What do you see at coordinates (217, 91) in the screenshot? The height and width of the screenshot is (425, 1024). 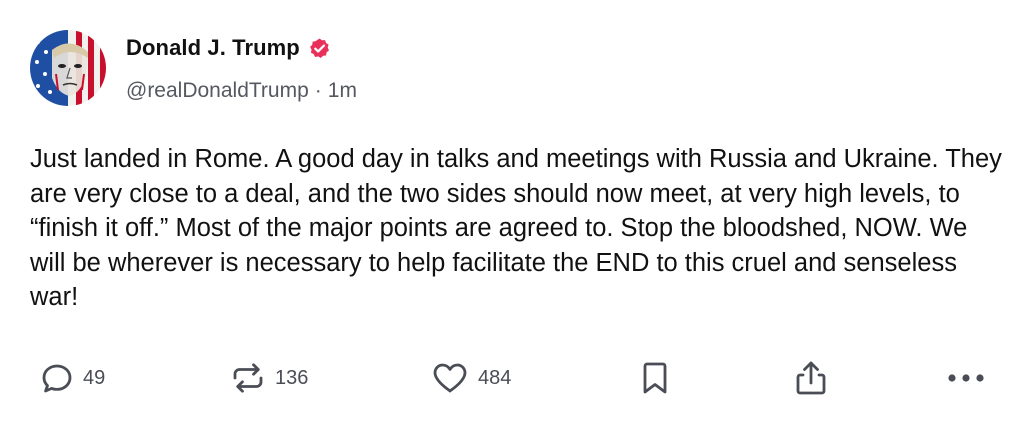 I see `author-handle: @realDonaldTrump` at bounding box center [217, 91].